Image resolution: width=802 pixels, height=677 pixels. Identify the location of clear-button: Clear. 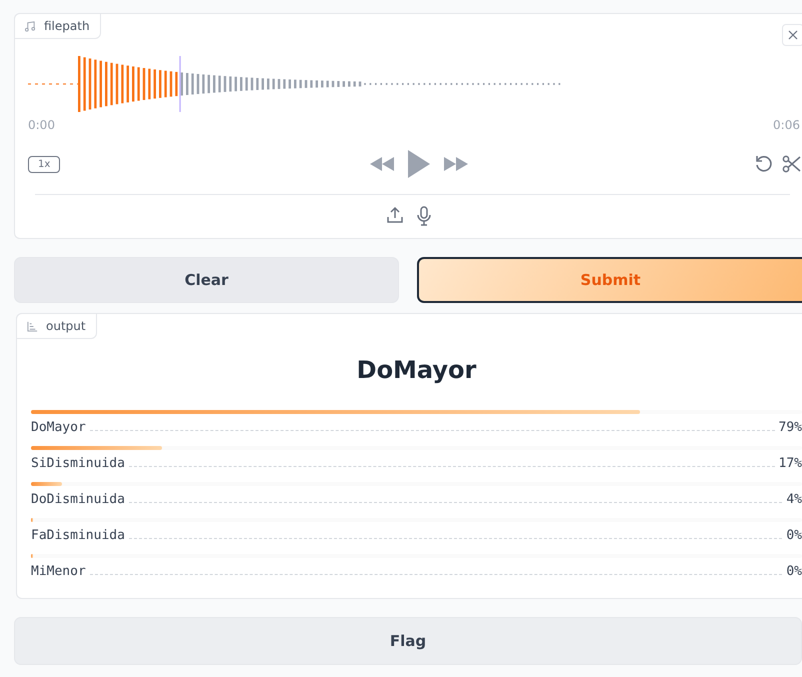
(206, 280).